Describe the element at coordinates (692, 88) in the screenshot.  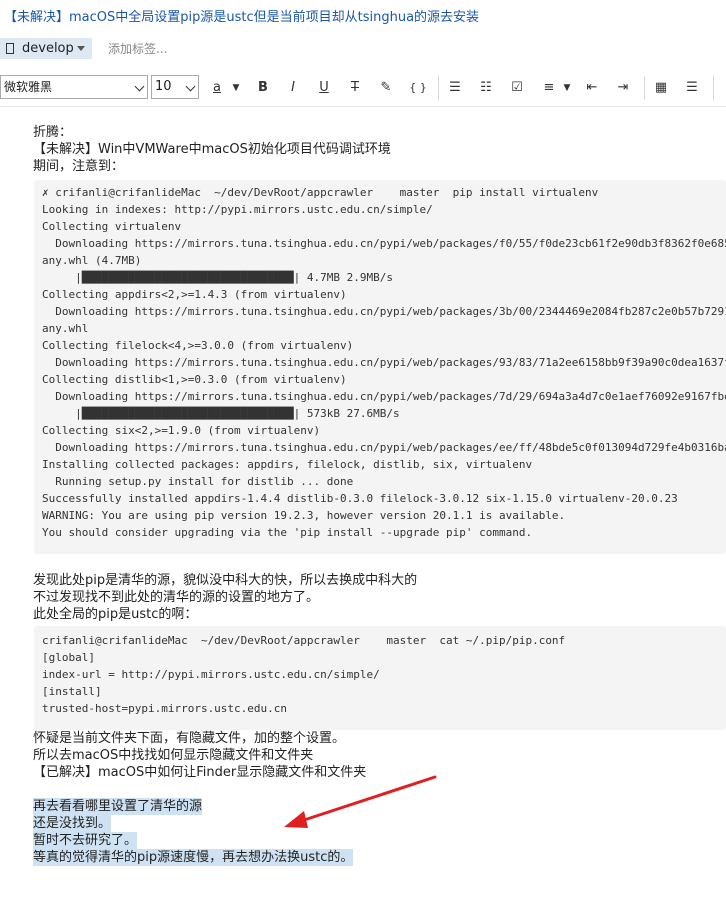
I see `more-button: ☰` at that location.